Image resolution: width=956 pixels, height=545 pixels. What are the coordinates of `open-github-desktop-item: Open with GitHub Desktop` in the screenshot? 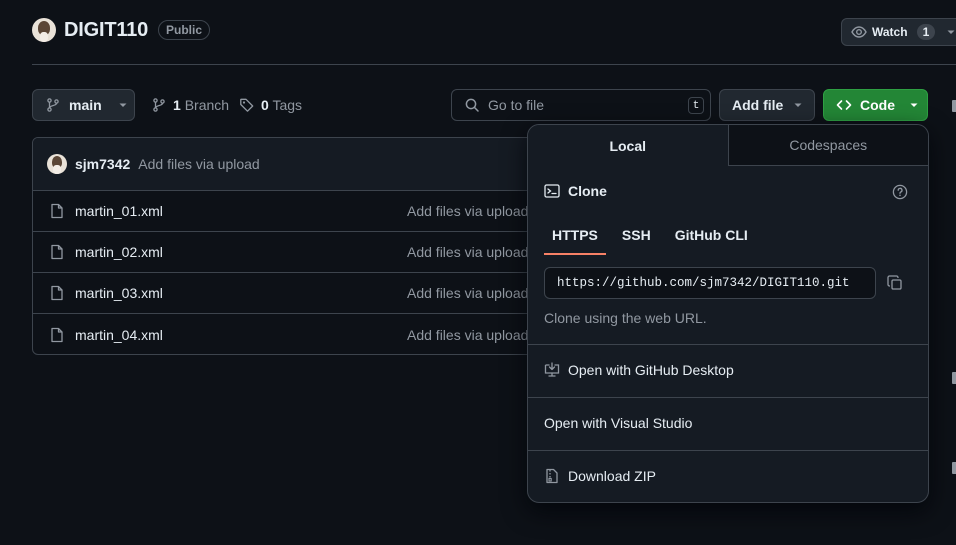 It's located at (639, 370).